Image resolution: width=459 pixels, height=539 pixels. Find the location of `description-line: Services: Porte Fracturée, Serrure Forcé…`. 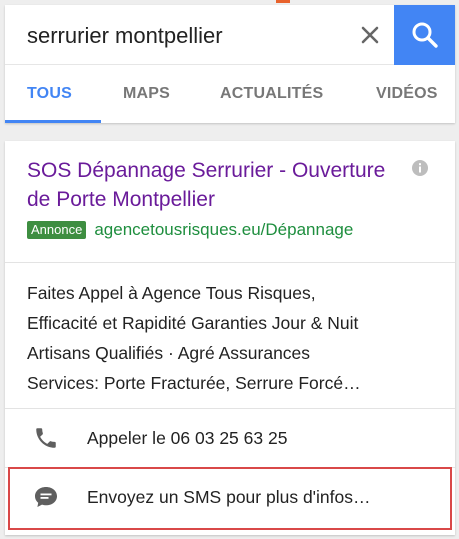

description-line: Services: Porte Fracturée, Serrure Forcé… is located at coordinates (194, 383).